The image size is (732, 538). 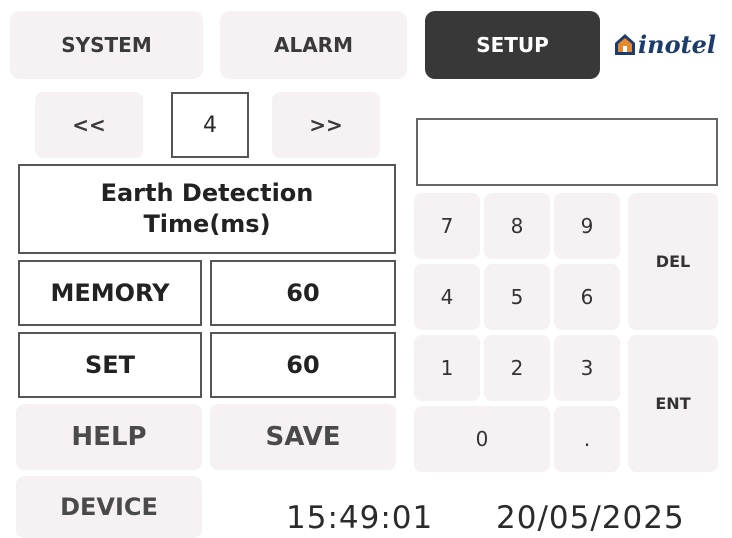 I want to click on key-8-label: 8, so click(x=517, y=226).